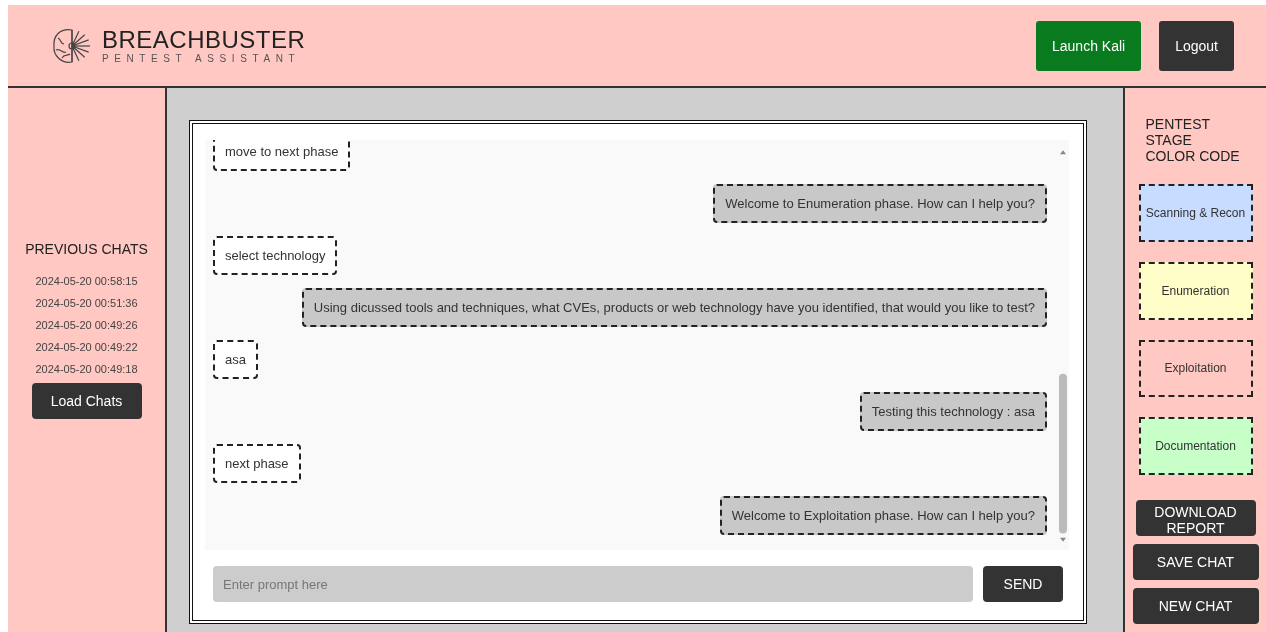 The width and height of the screenshot is (1266, 632). Describe the element at coordinates (1195, 368) in the screenshot. I see `stage-legend-item: Exploitation` at that location.